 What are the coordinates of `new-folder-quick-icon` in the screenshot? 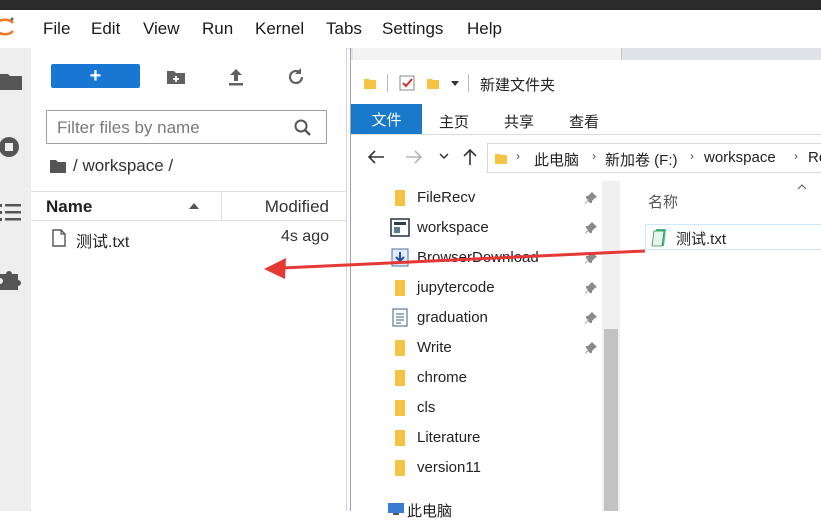 It's located at (433, 83).